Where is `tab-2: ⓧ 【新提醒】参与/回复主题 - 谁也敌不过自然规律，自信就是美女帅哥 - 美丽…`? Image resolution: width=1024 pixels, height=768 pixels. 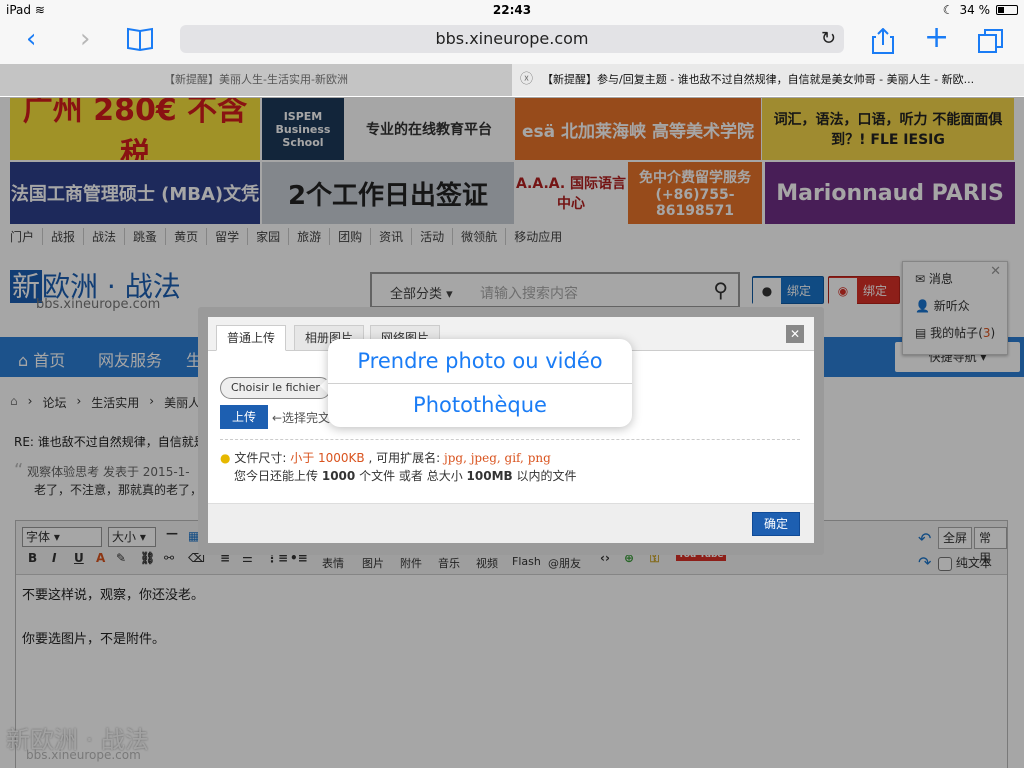 tab-2: ⓧ 【新提醒】参与/回复主题 - 谁也敌不过自然规律，自信就是美女帅哥 - 美丽… is located at coordinates (768, 80).